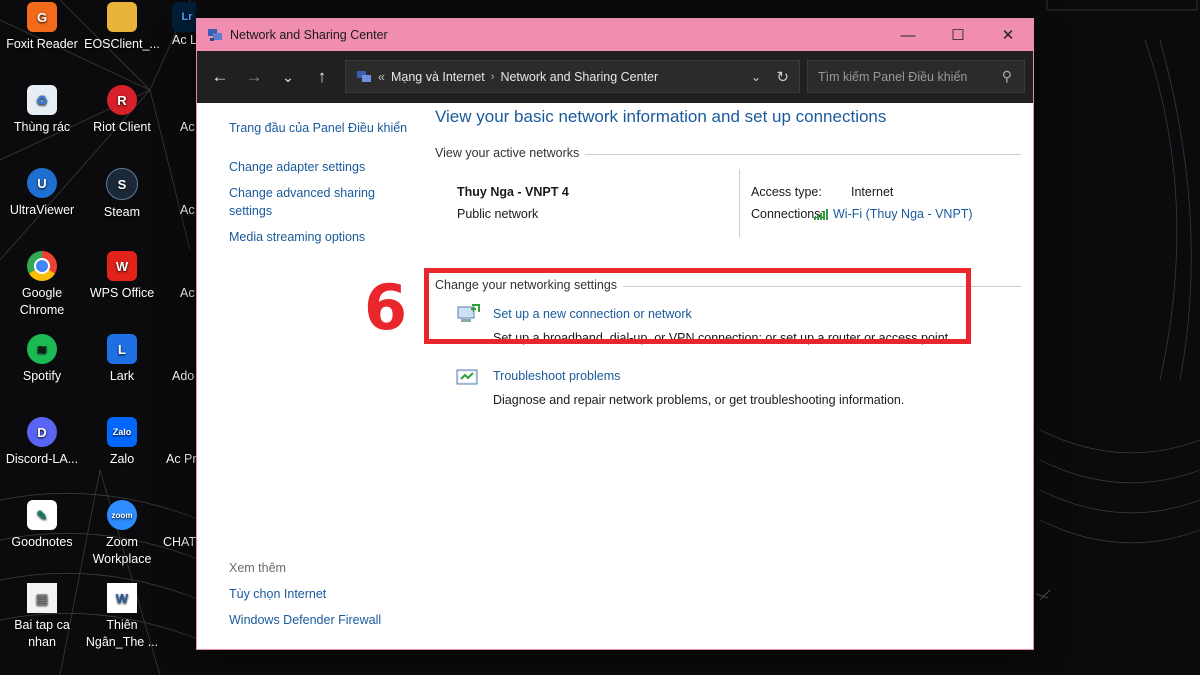  Describe the element at coordinates (42, 598) in the screenshot. I see `document-icon: ▤` at that location.